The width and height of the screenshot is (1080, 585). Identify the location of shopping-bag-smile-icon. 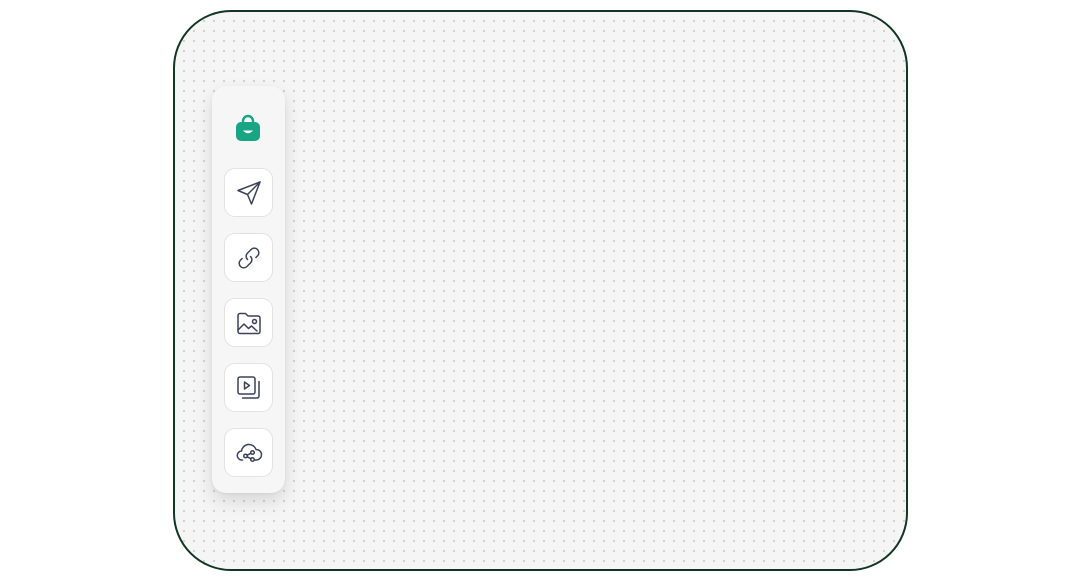
(248, 128).